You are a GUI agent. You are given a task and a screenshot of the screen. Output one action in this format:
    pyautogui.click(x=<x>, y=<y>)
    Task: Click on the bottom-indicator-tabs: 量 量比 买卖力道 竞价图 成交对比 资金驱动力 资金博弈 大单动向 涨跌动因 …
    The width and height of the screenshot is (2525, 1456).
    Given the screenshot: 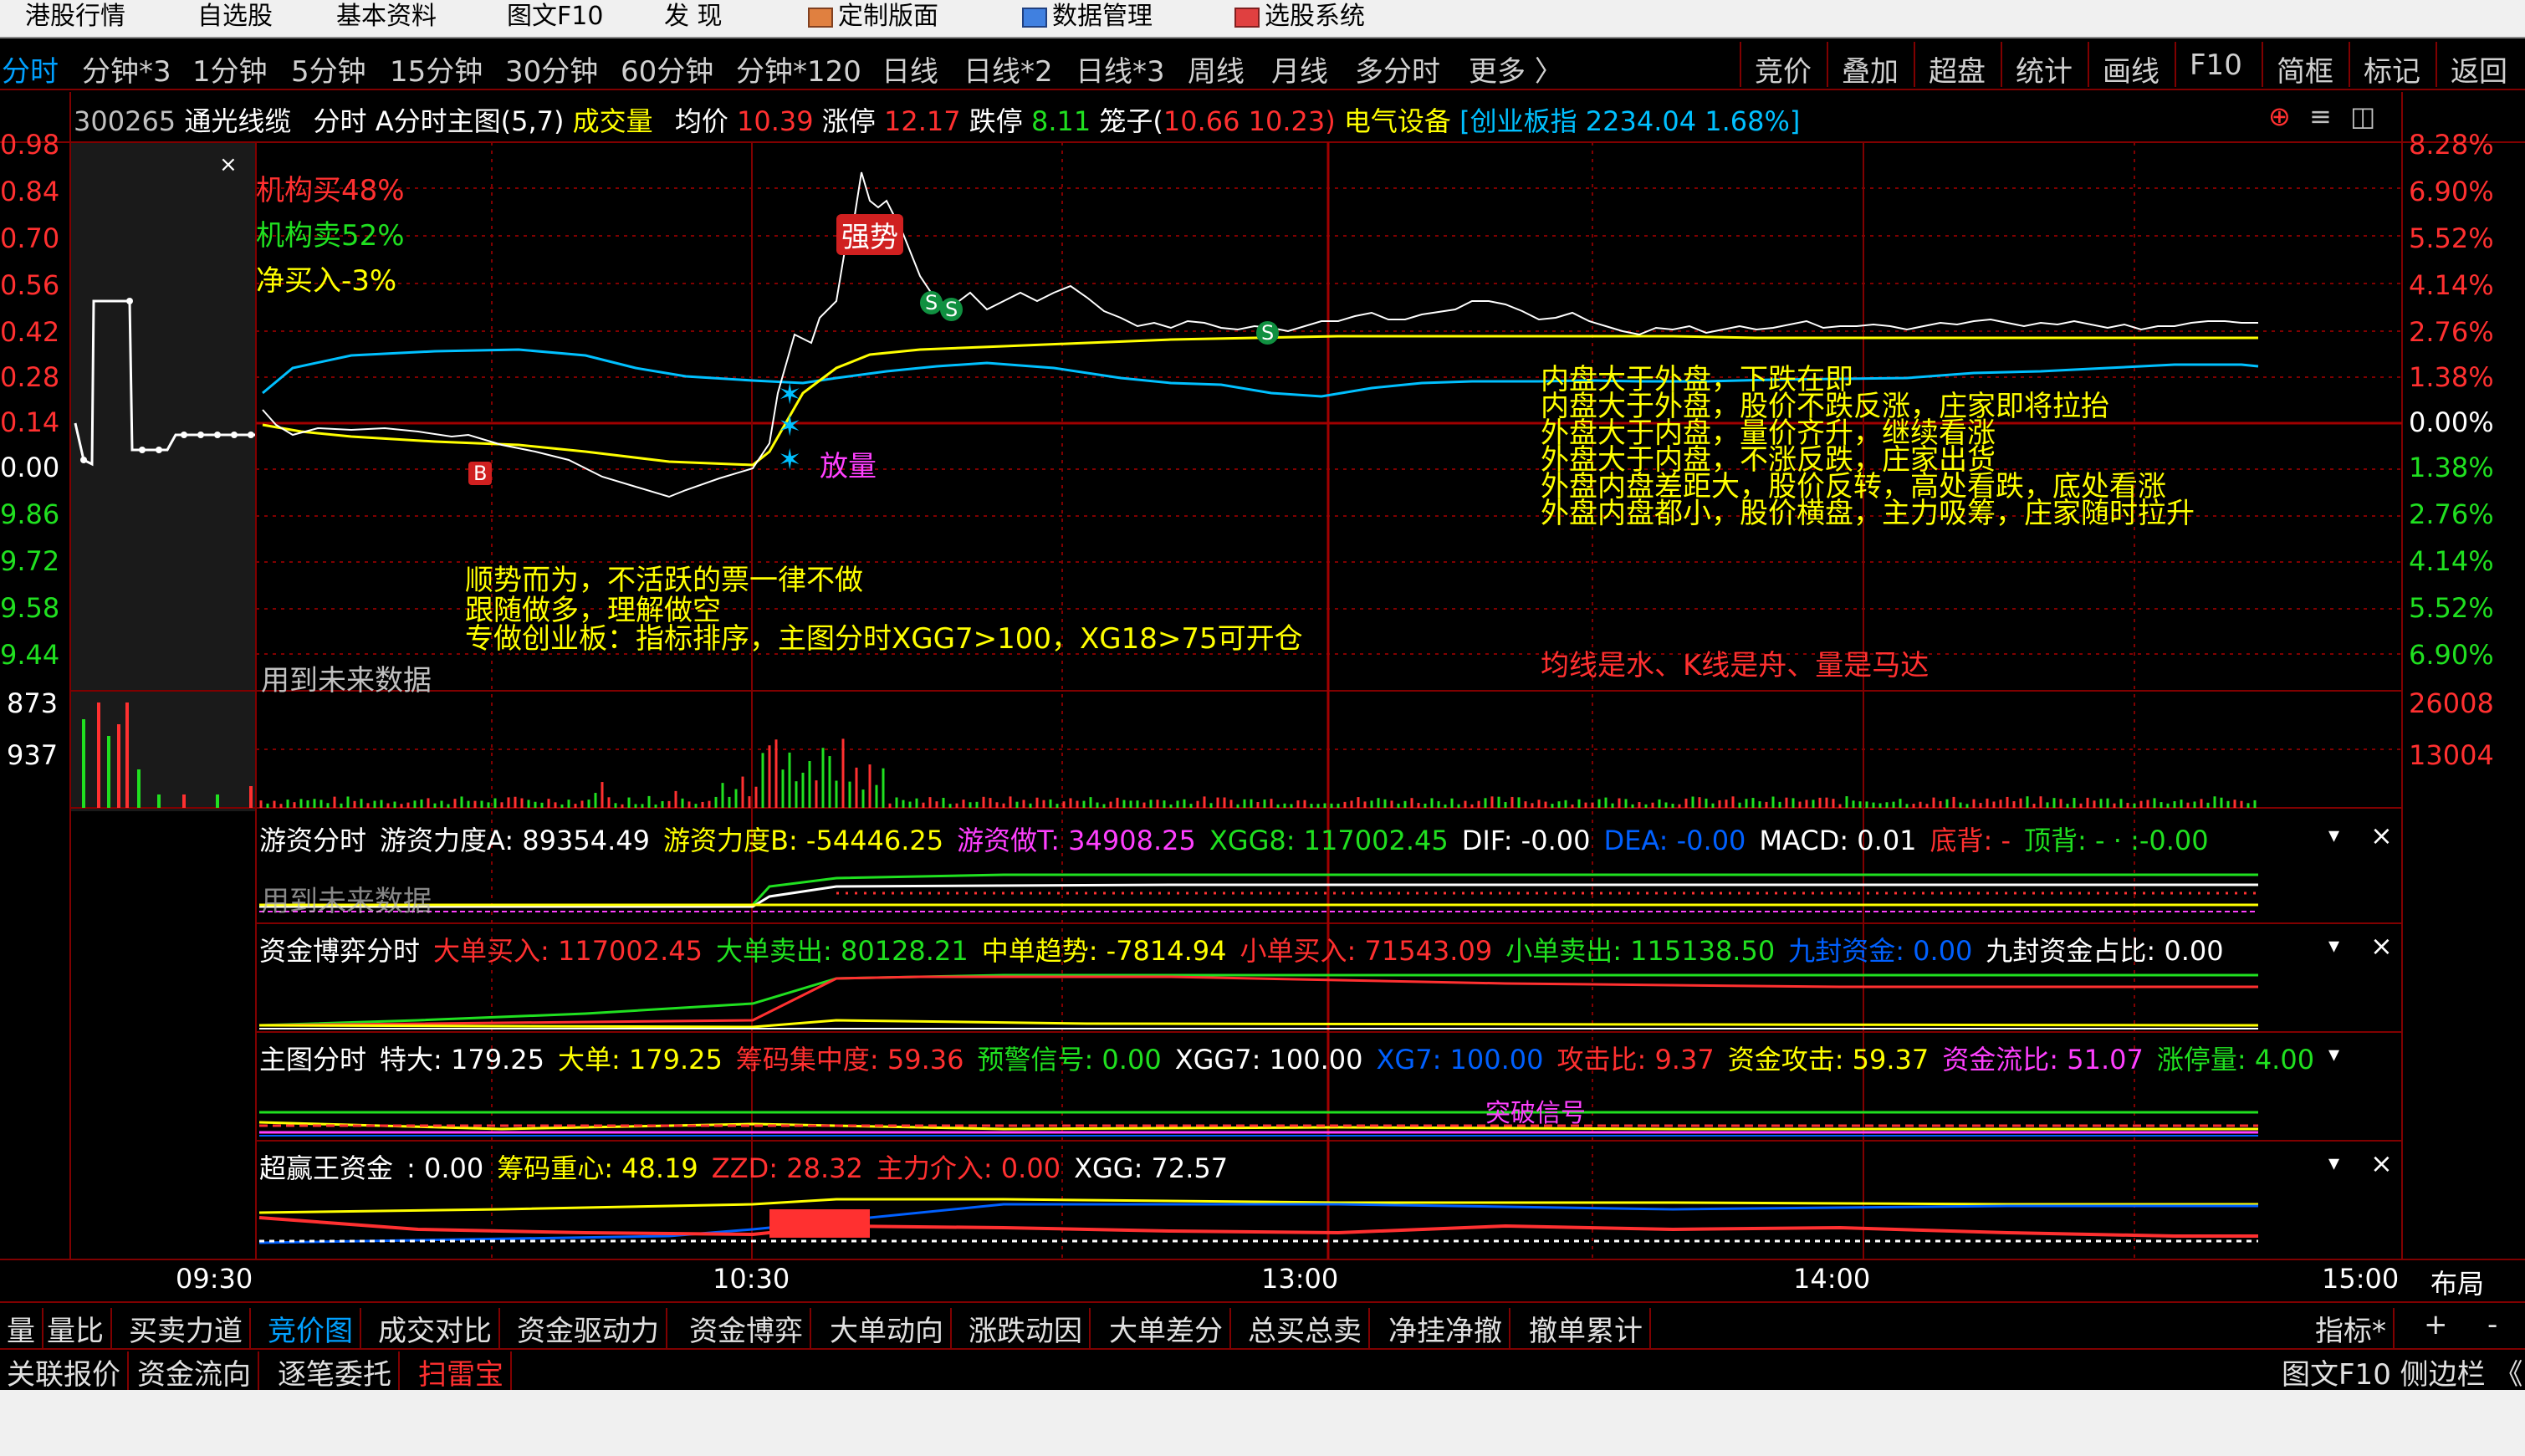 What is the action you would take?
    pyautogui.click(x=1262, y=1325)
    